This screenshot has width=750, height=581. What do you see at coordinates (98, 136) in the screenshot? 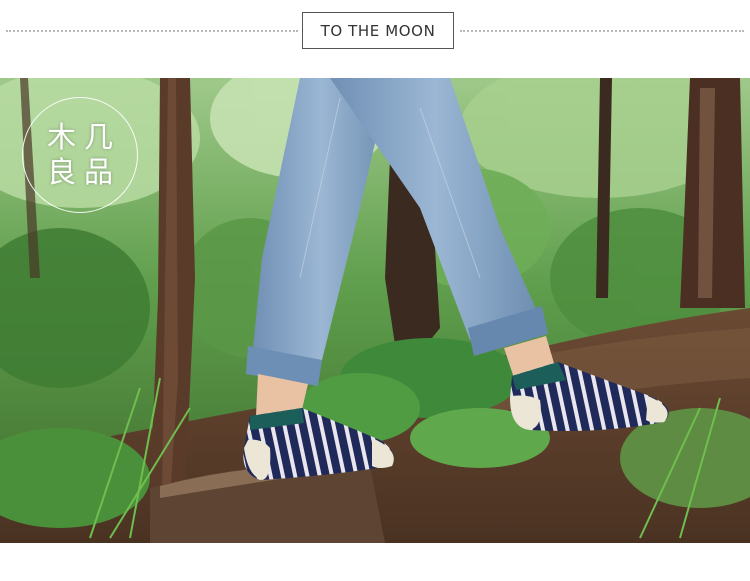
I see `logo-char-2: 几` at bounding box center [98, 136].